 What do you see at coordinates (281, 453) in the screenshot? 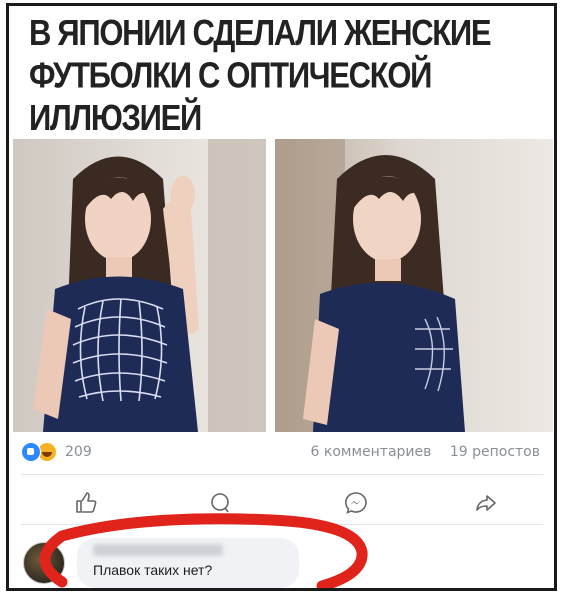
I see `post-stats: 209 6 комментариев 19 репостов` at bounding box center [281, 453].